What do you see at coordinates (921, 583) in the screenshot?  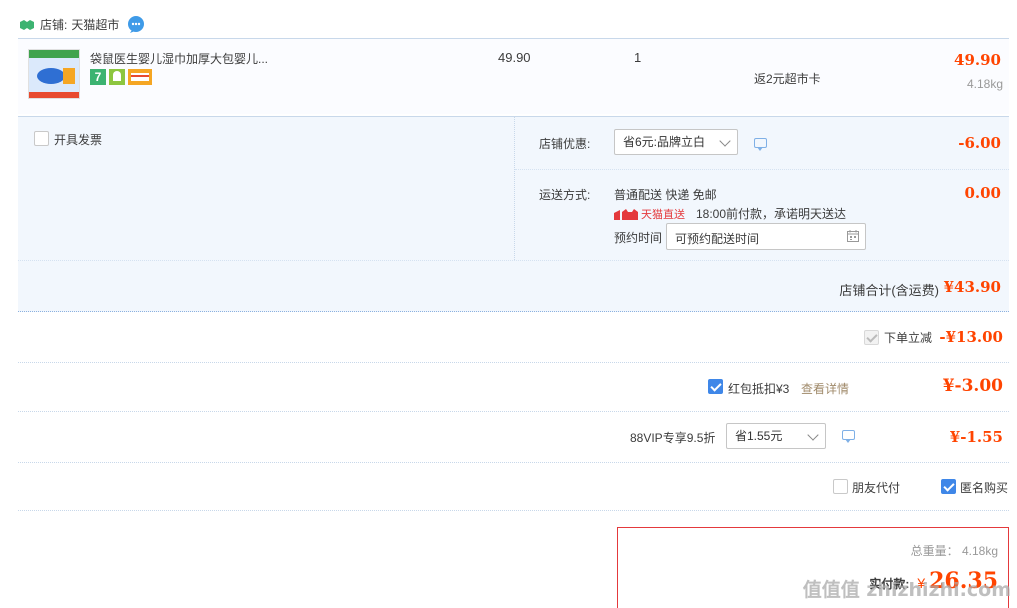 I see `currency-symbol: ¥` at bounding box center [921, 583].